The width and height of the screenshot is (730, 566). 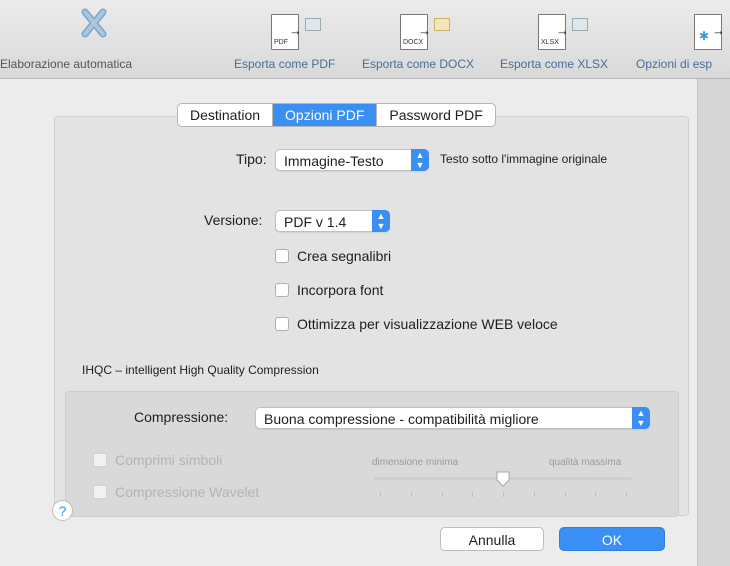 What do you see at coordinates (94, 23) in the screenshot?
I see `auto-processing-icon` at bounding box center [94, 23].